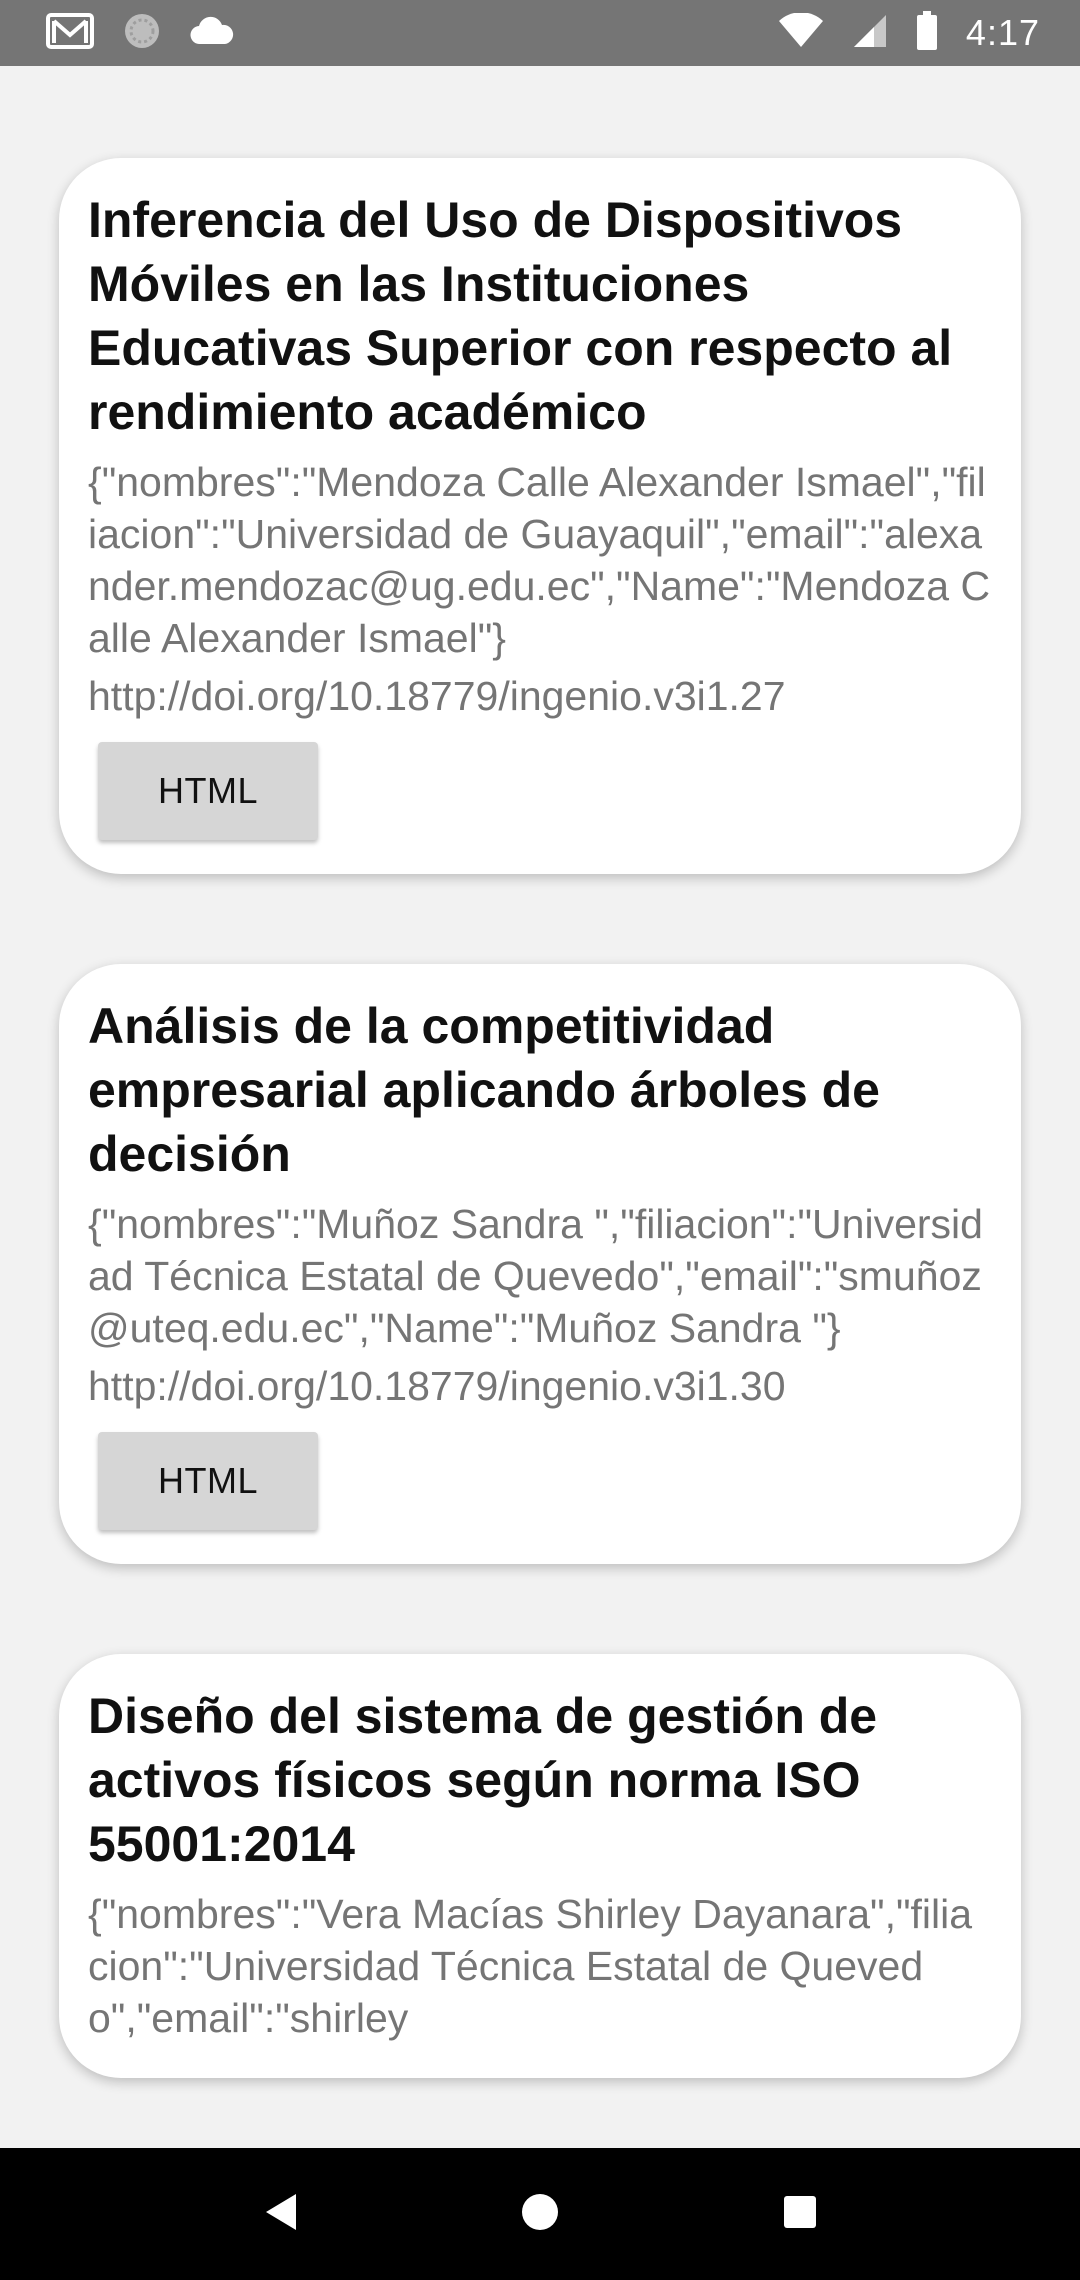 This screenshot has height=2280, width=1080. Describe the element at coordinates (801, 32) in the screenshot. I see `wifi-icon` at that location.